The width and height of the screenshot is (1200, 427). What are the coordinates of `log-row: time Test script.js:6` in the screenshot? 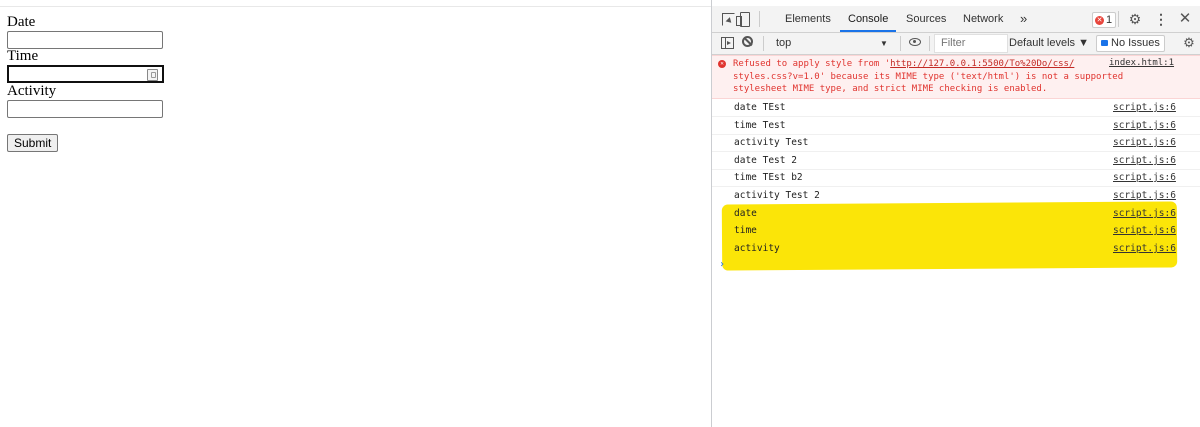 It's located at (956, 126).